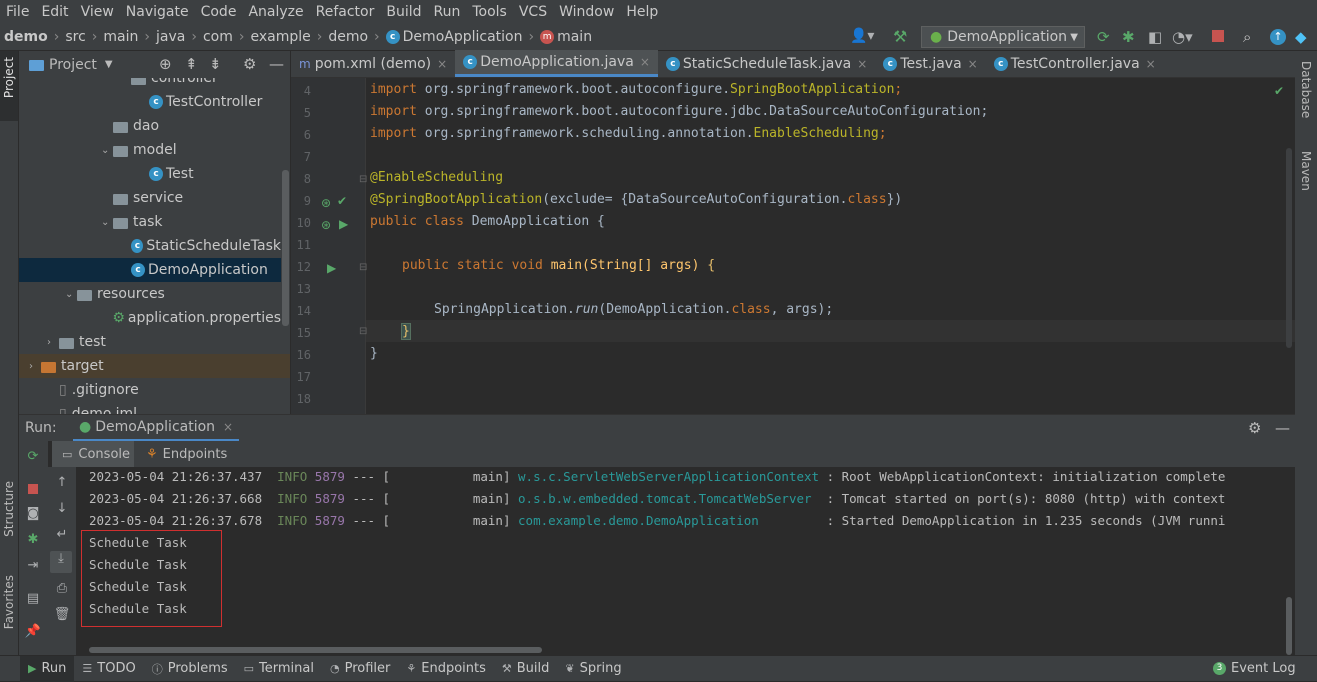  Describe the element at coordinates (215, 64) in the screenshot. I see `collapse-all-icon: ⇟` at that location.